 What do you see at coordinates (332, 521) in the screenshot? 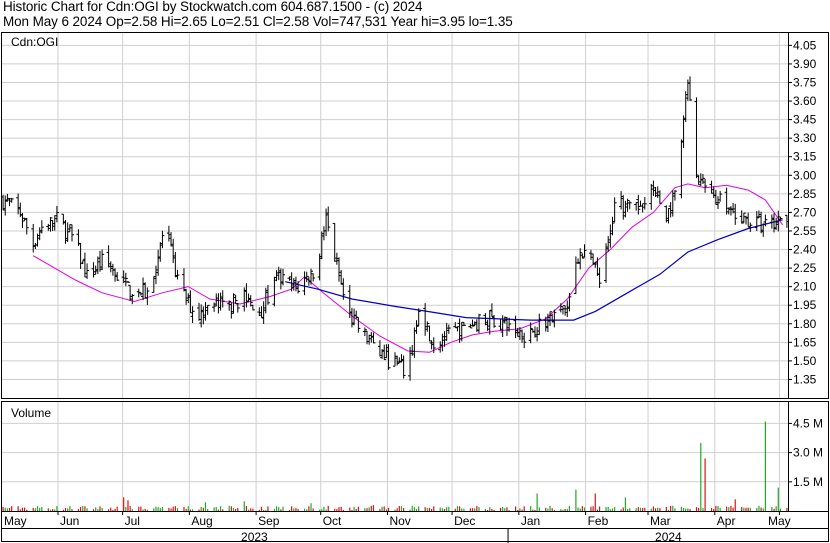
I see `month-label: Oct` at bounding box center [332, 521].